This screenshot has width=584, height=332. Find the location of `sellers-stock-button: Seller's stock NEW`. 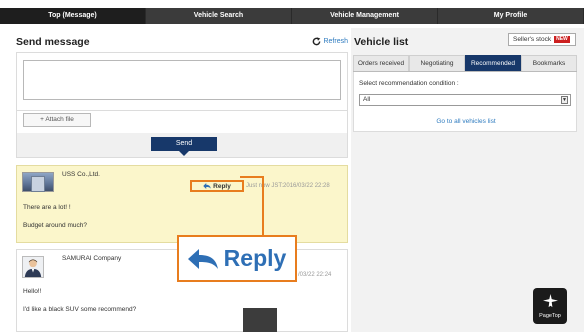

sellers-stock-button: Seller's stock NEW is located at coordinates (542, 39).